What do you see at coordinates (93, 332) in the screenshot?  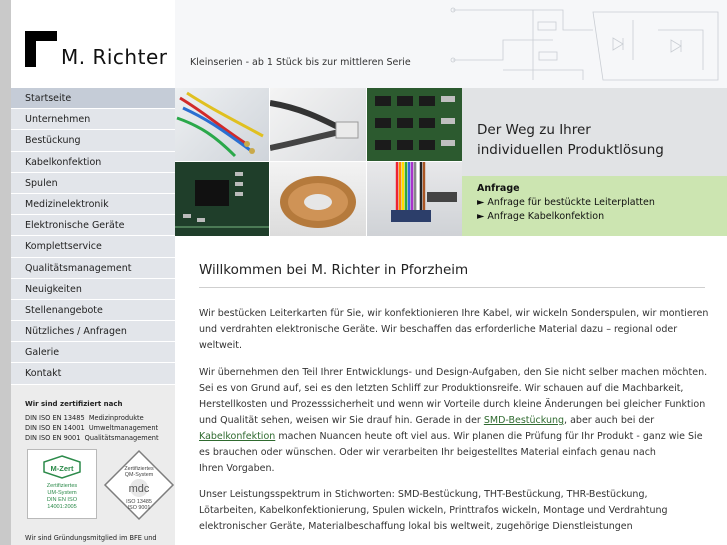 I see `nav-item-nuetzliches-anfragen: Nützliches / Anfragen` at bounding box center [93, 332].